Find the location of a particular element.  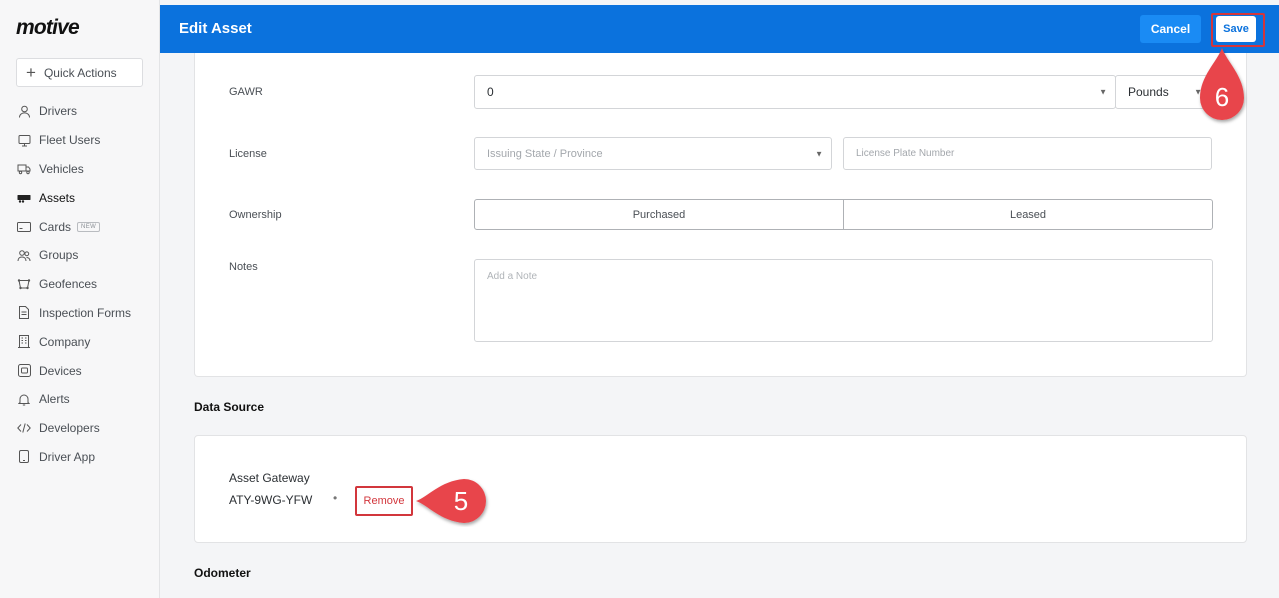

quick-actions-button: + Quick Actions is located at coordinates (79, 72).